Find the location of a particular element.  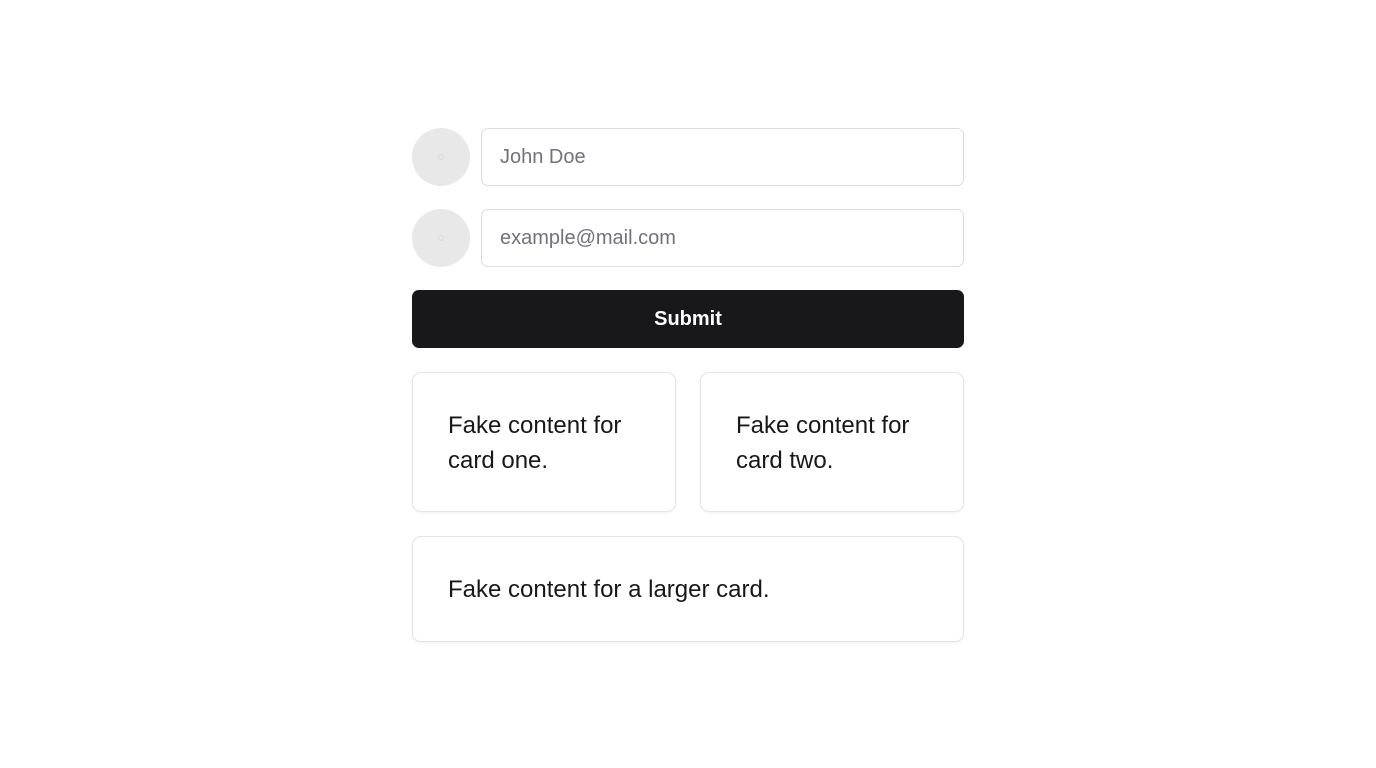

card-two: Fake content for card two. is located at coordinates (832, 442).